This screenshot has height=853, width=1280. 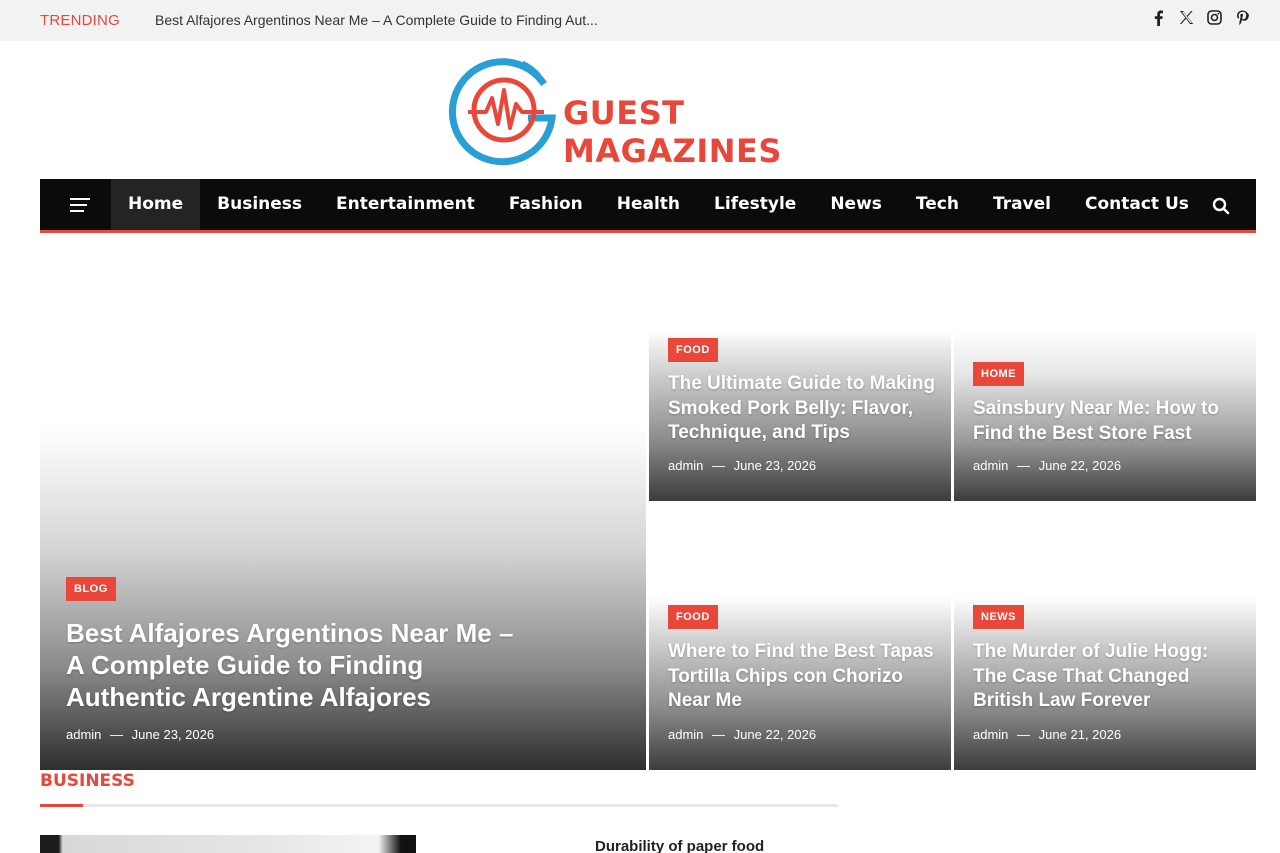 I want to click on post-thumbnail, so click(x=228, y=844).